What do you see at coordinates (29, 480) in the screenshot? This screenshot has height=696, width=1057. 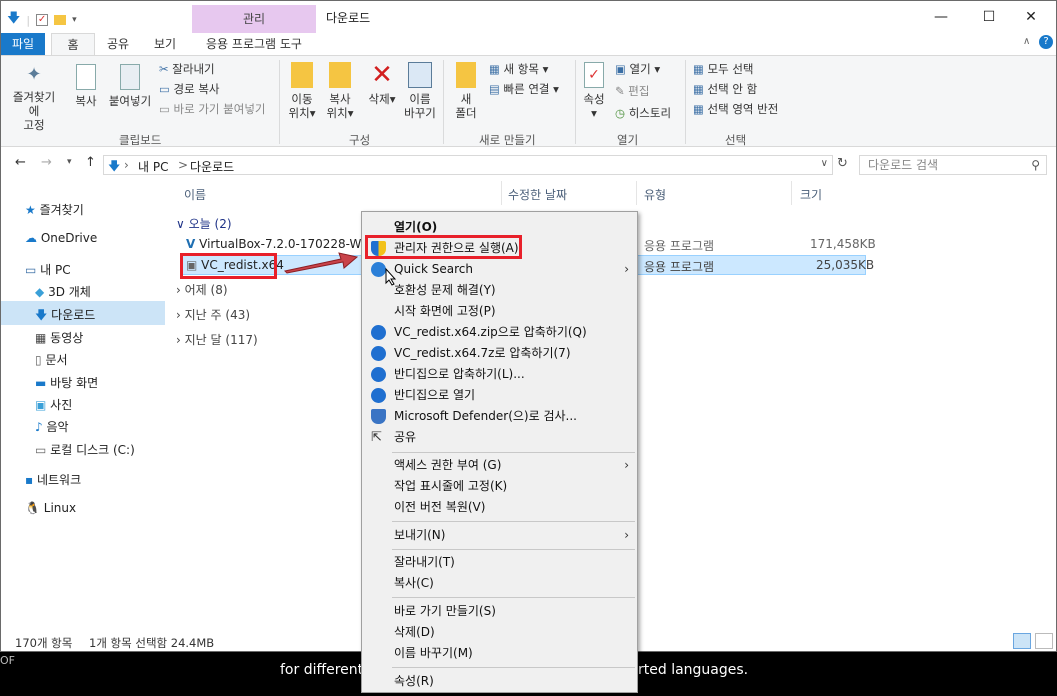 I see `network-icon: ▪` at bounding box center [29, 480].